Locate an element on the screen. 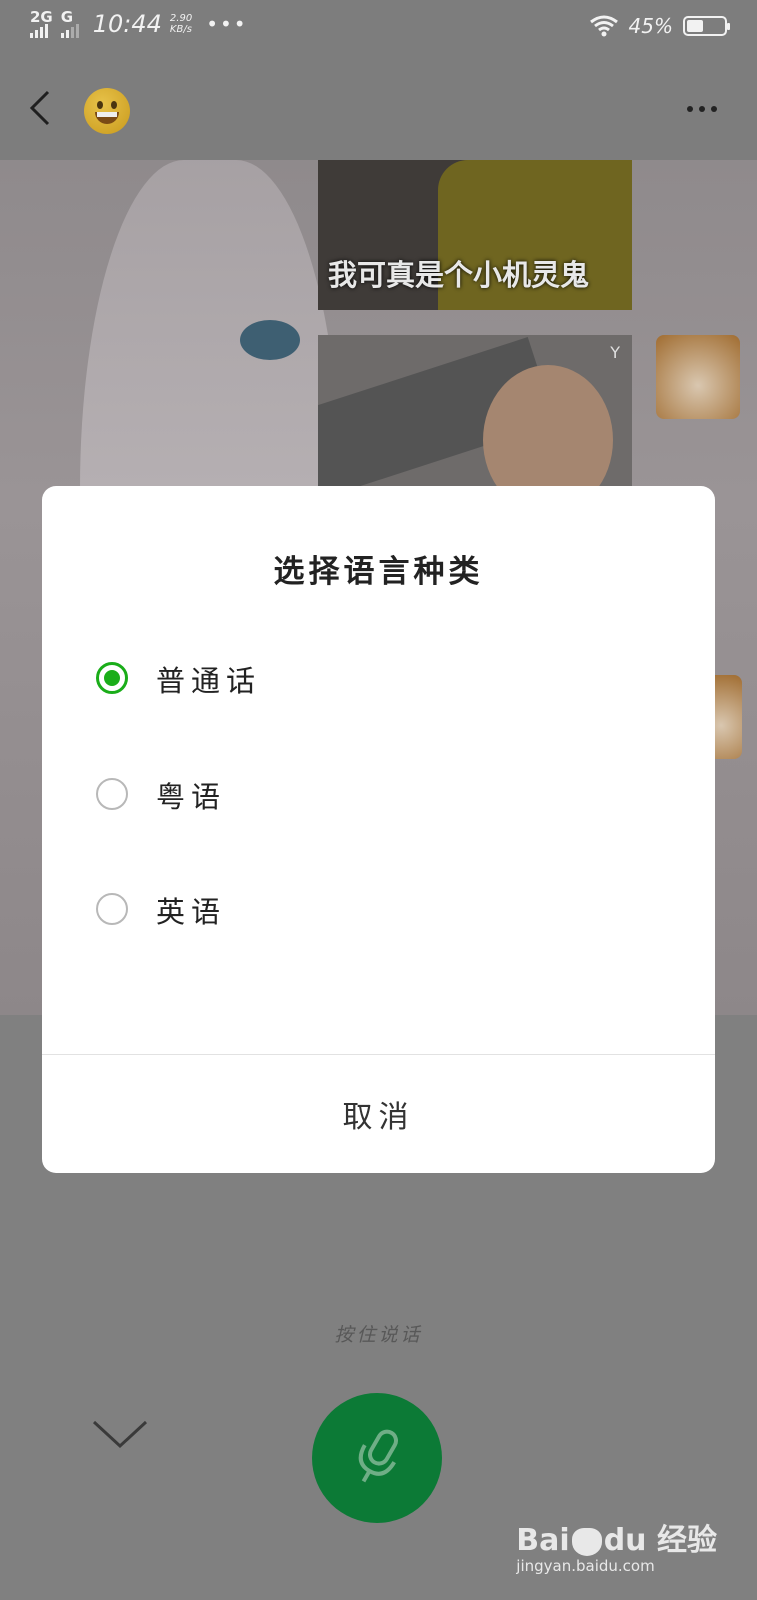 The image size is (757, 1600). network-type-1: 2G is located at coordinates (41, 17).